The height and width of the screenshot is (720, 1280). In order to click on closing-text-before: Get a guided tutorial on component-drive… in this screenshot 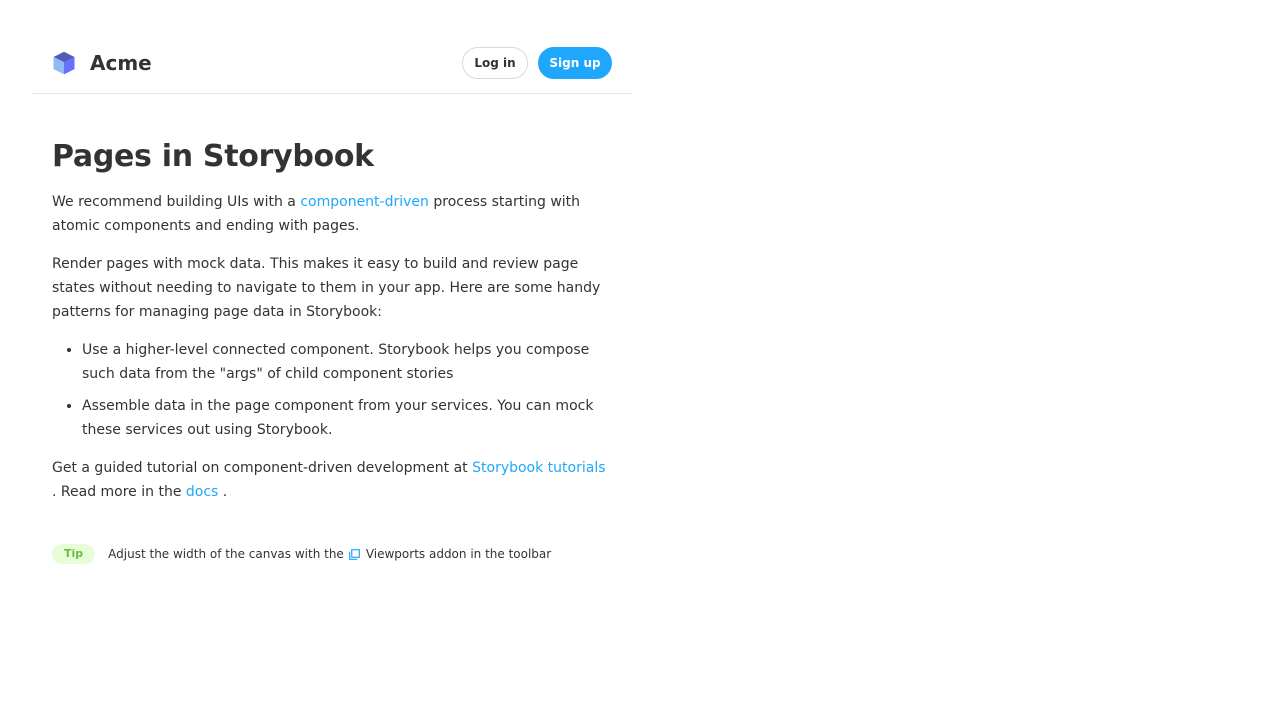, I will do `click(262, 468)`.